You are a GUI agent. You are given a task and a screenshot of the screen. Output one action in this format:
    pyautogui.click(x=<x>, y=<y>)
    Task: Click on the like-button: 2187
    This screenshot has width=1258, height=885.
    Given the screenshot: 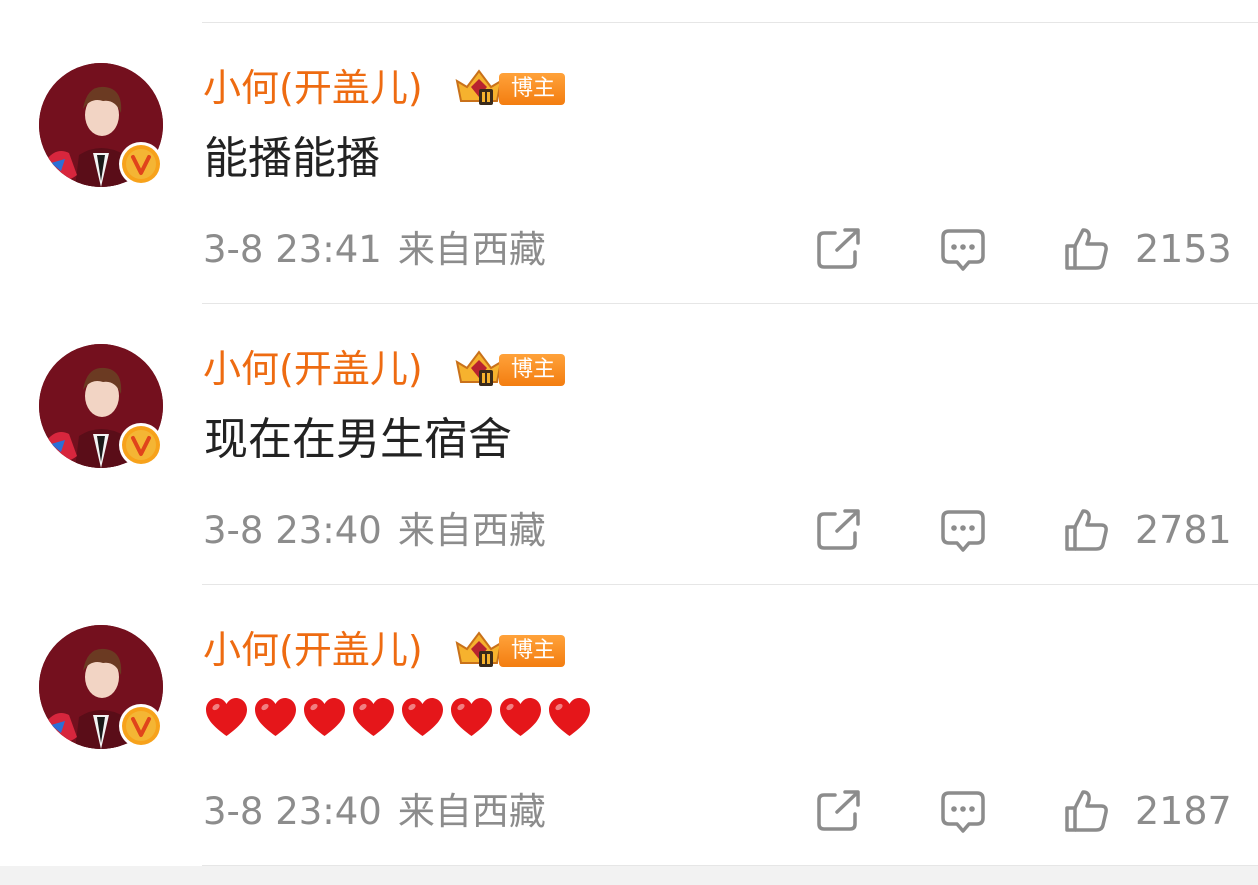 What is the action you would take?
    pyautogui.click(x=1147, y=811)
    